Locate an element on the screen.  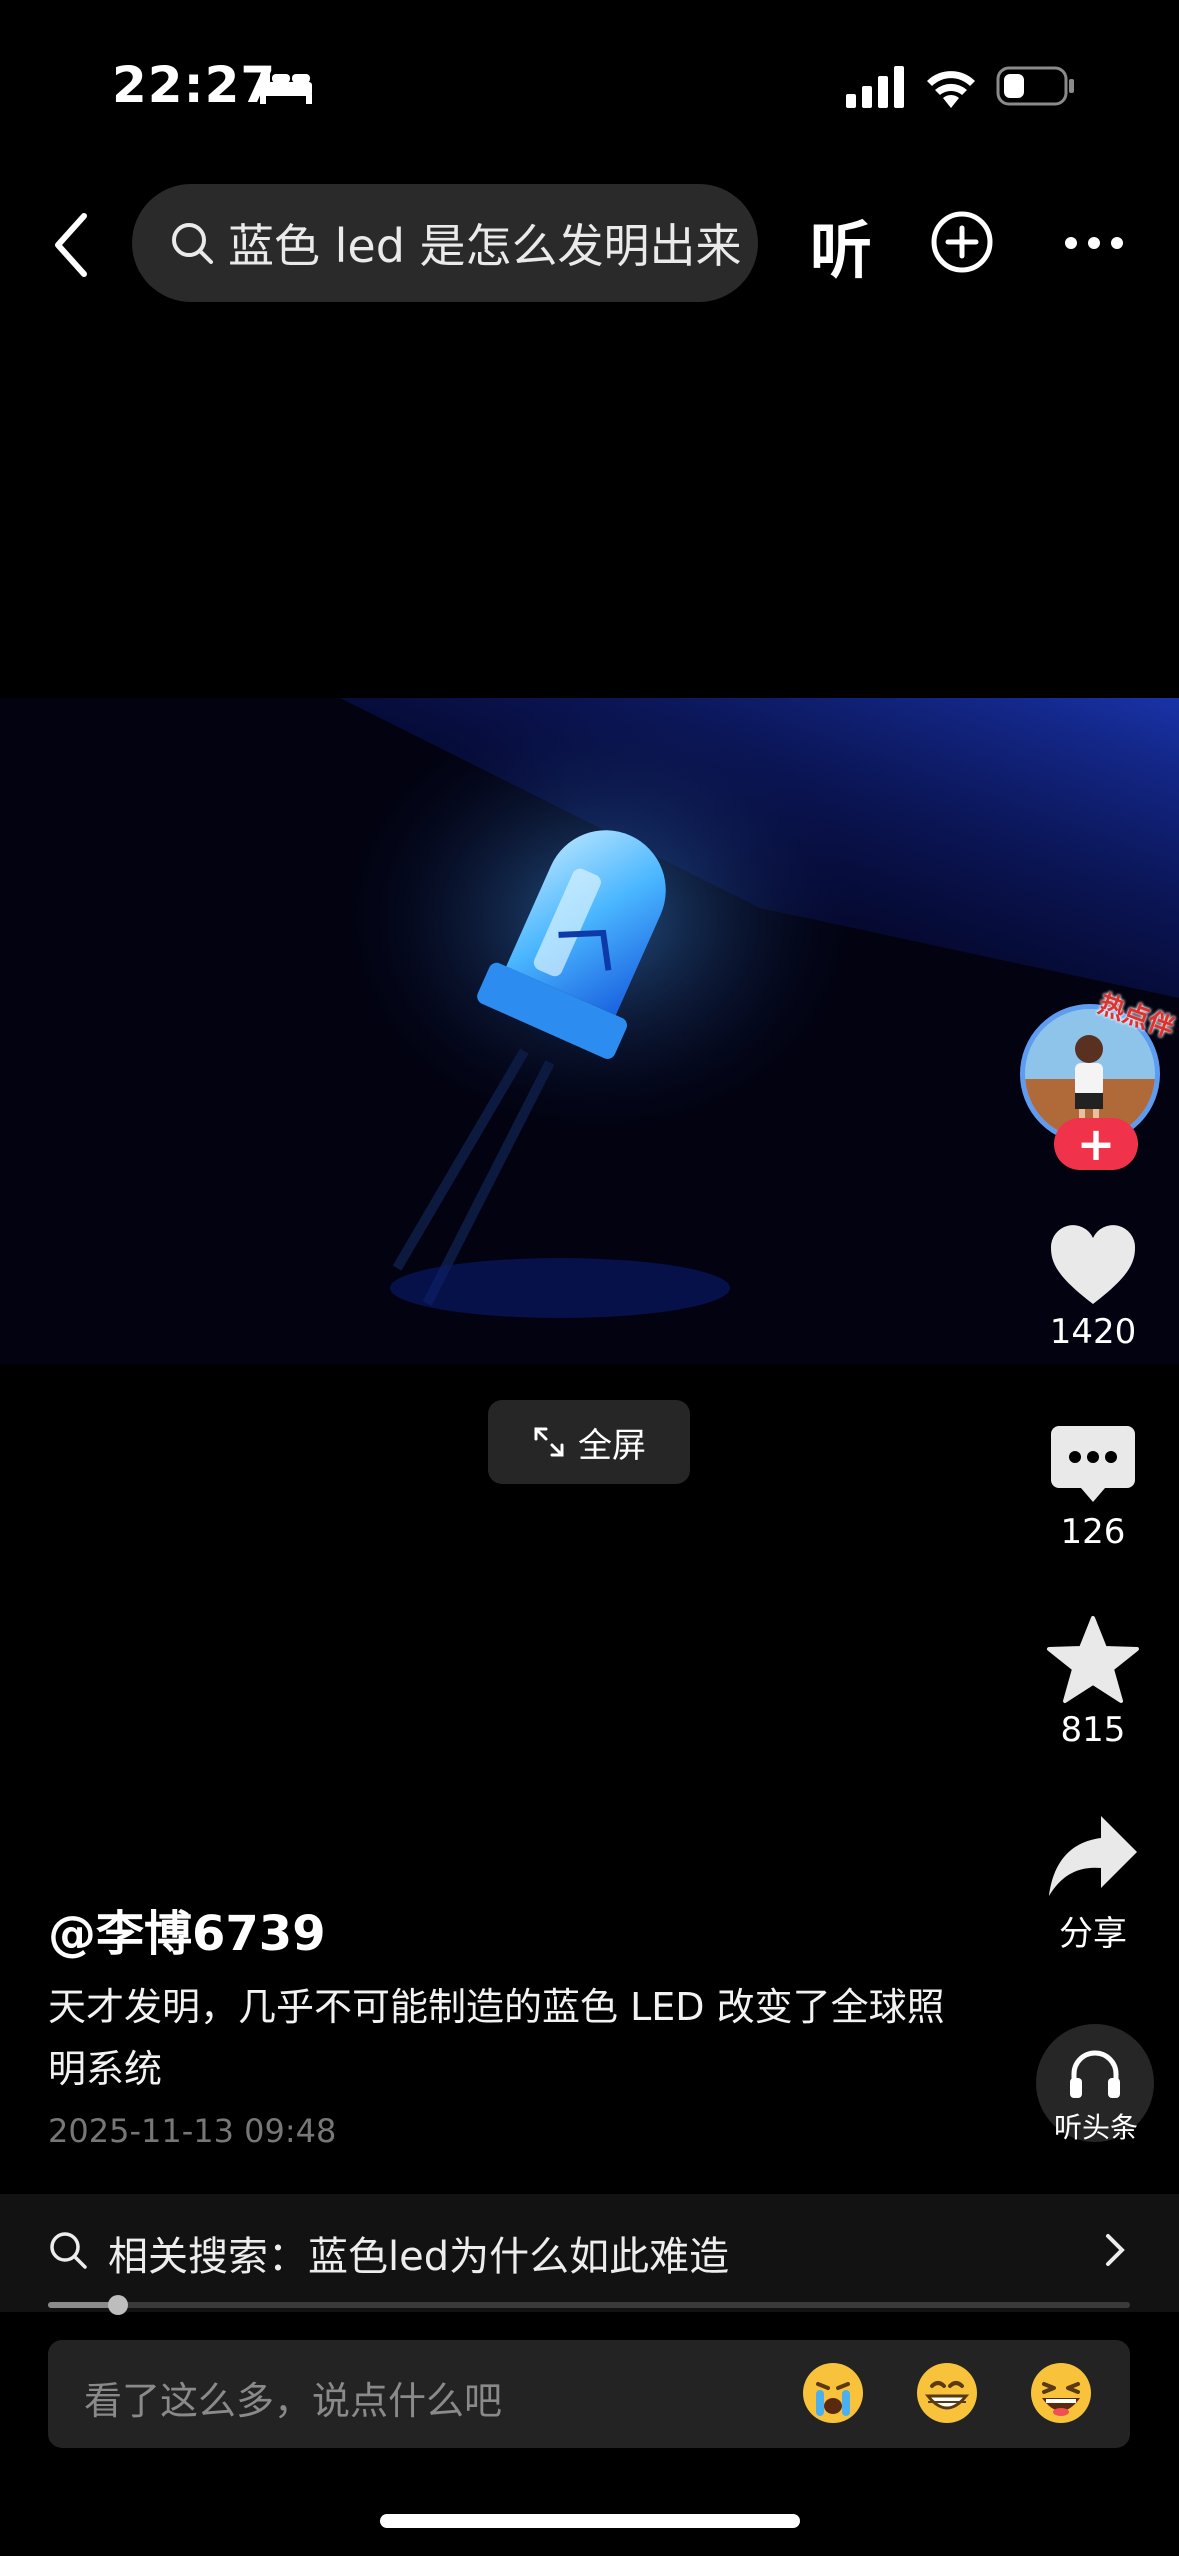
favorite-button: 815 is located at coordinates (1093, 1683).